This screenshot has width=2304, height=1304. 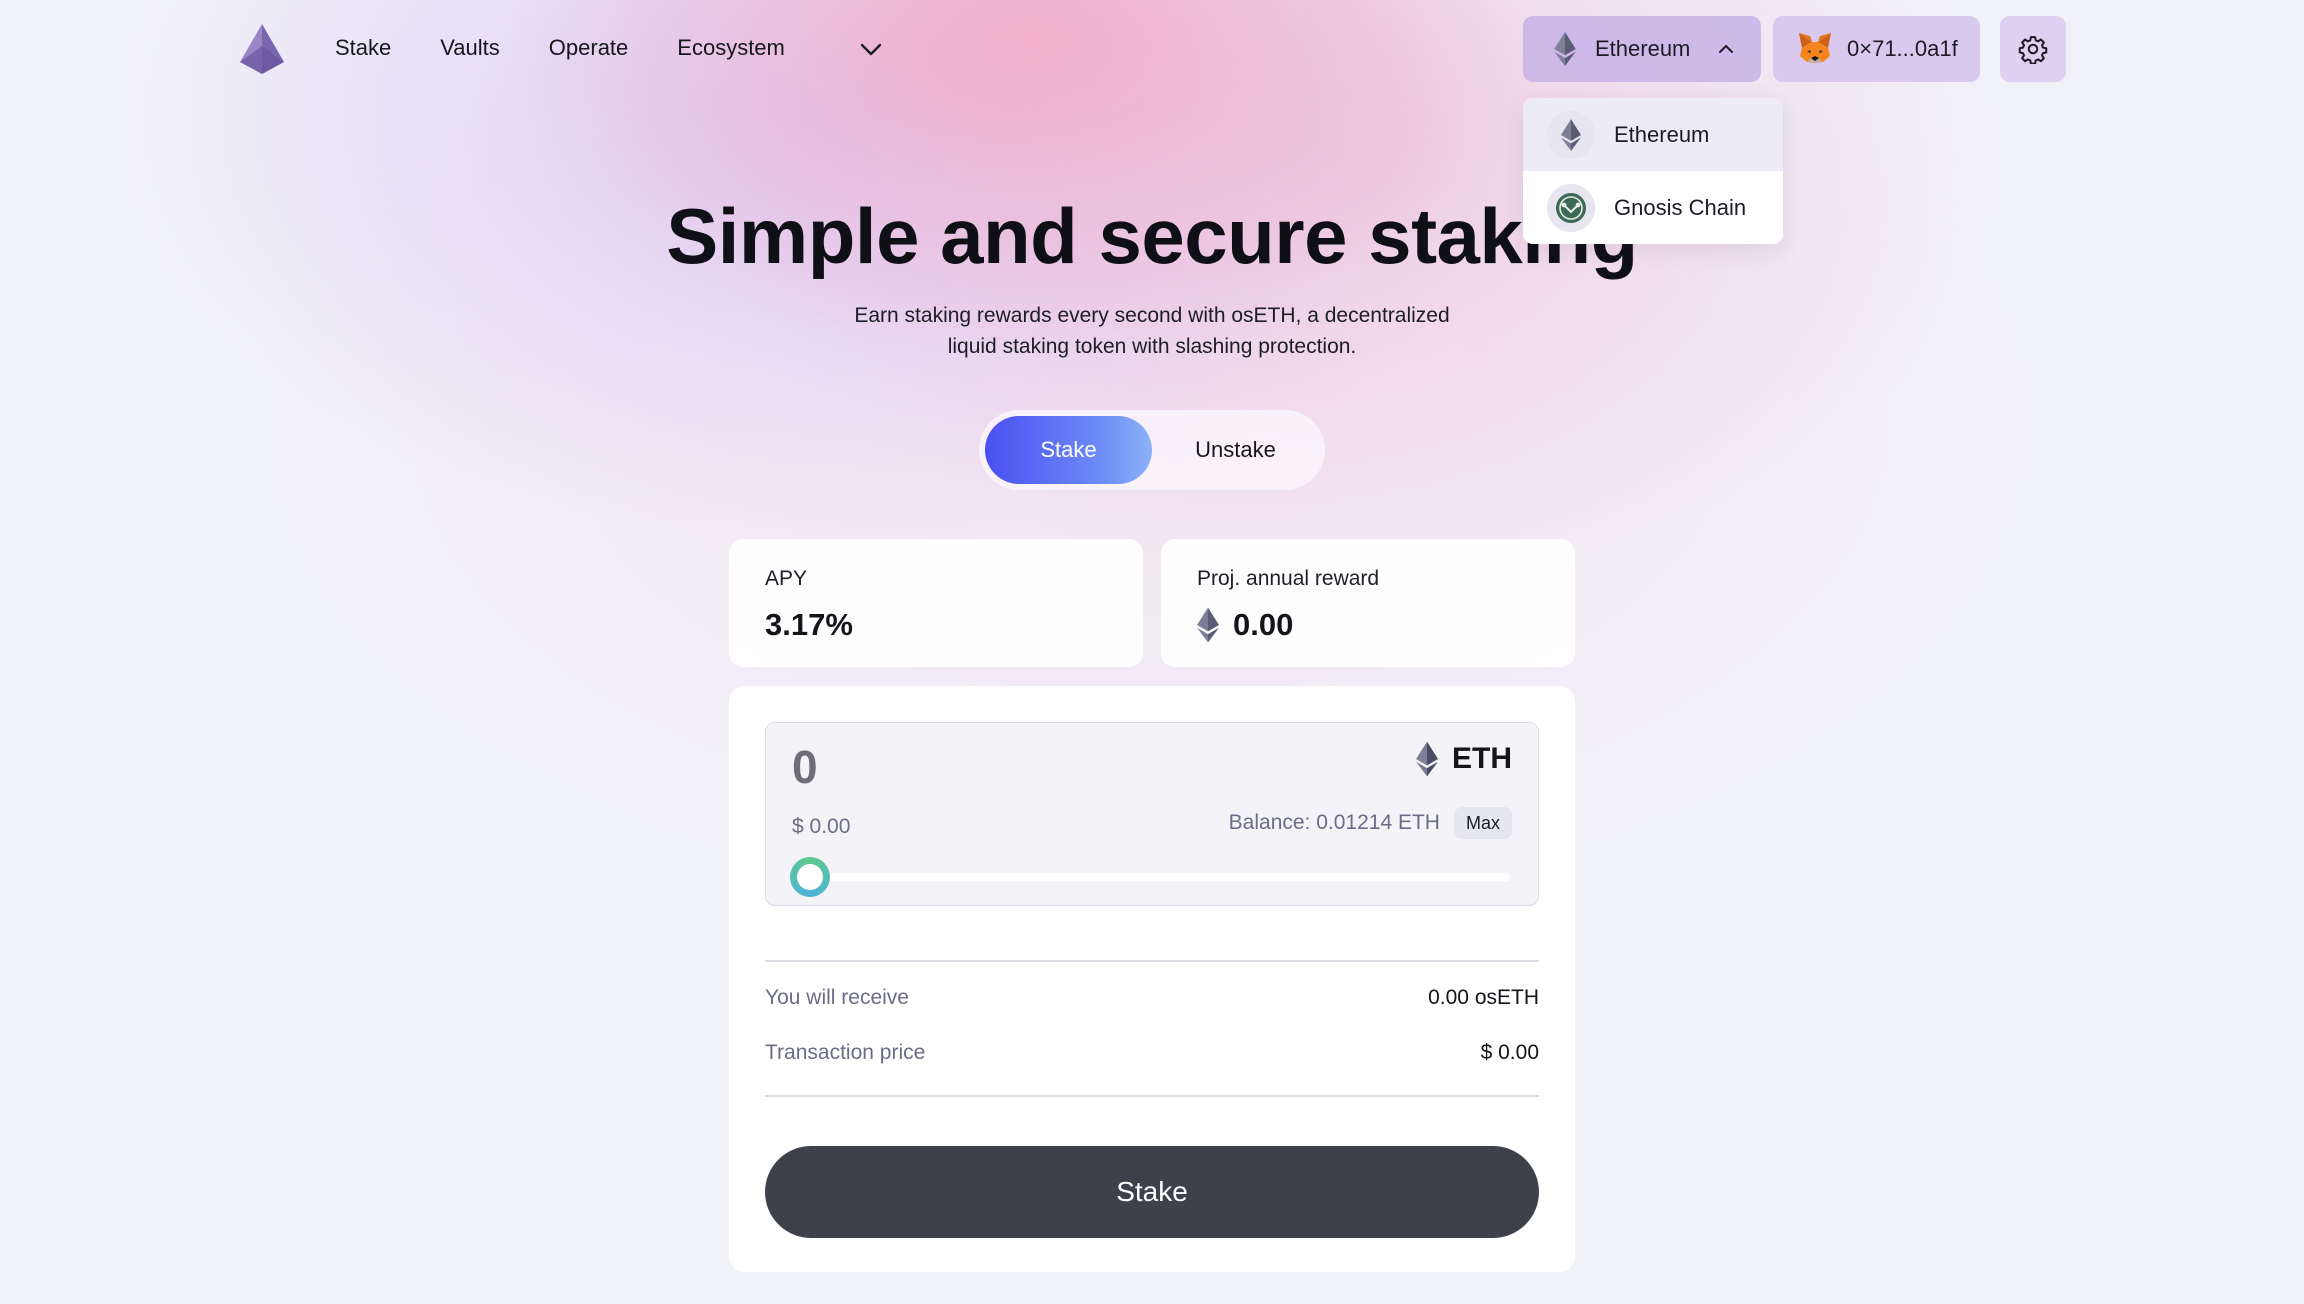 What do you see at coordinates (1068, 450) in the screenshot?
I see `tab-stake: Stake` at bounding box center [1068, 450].